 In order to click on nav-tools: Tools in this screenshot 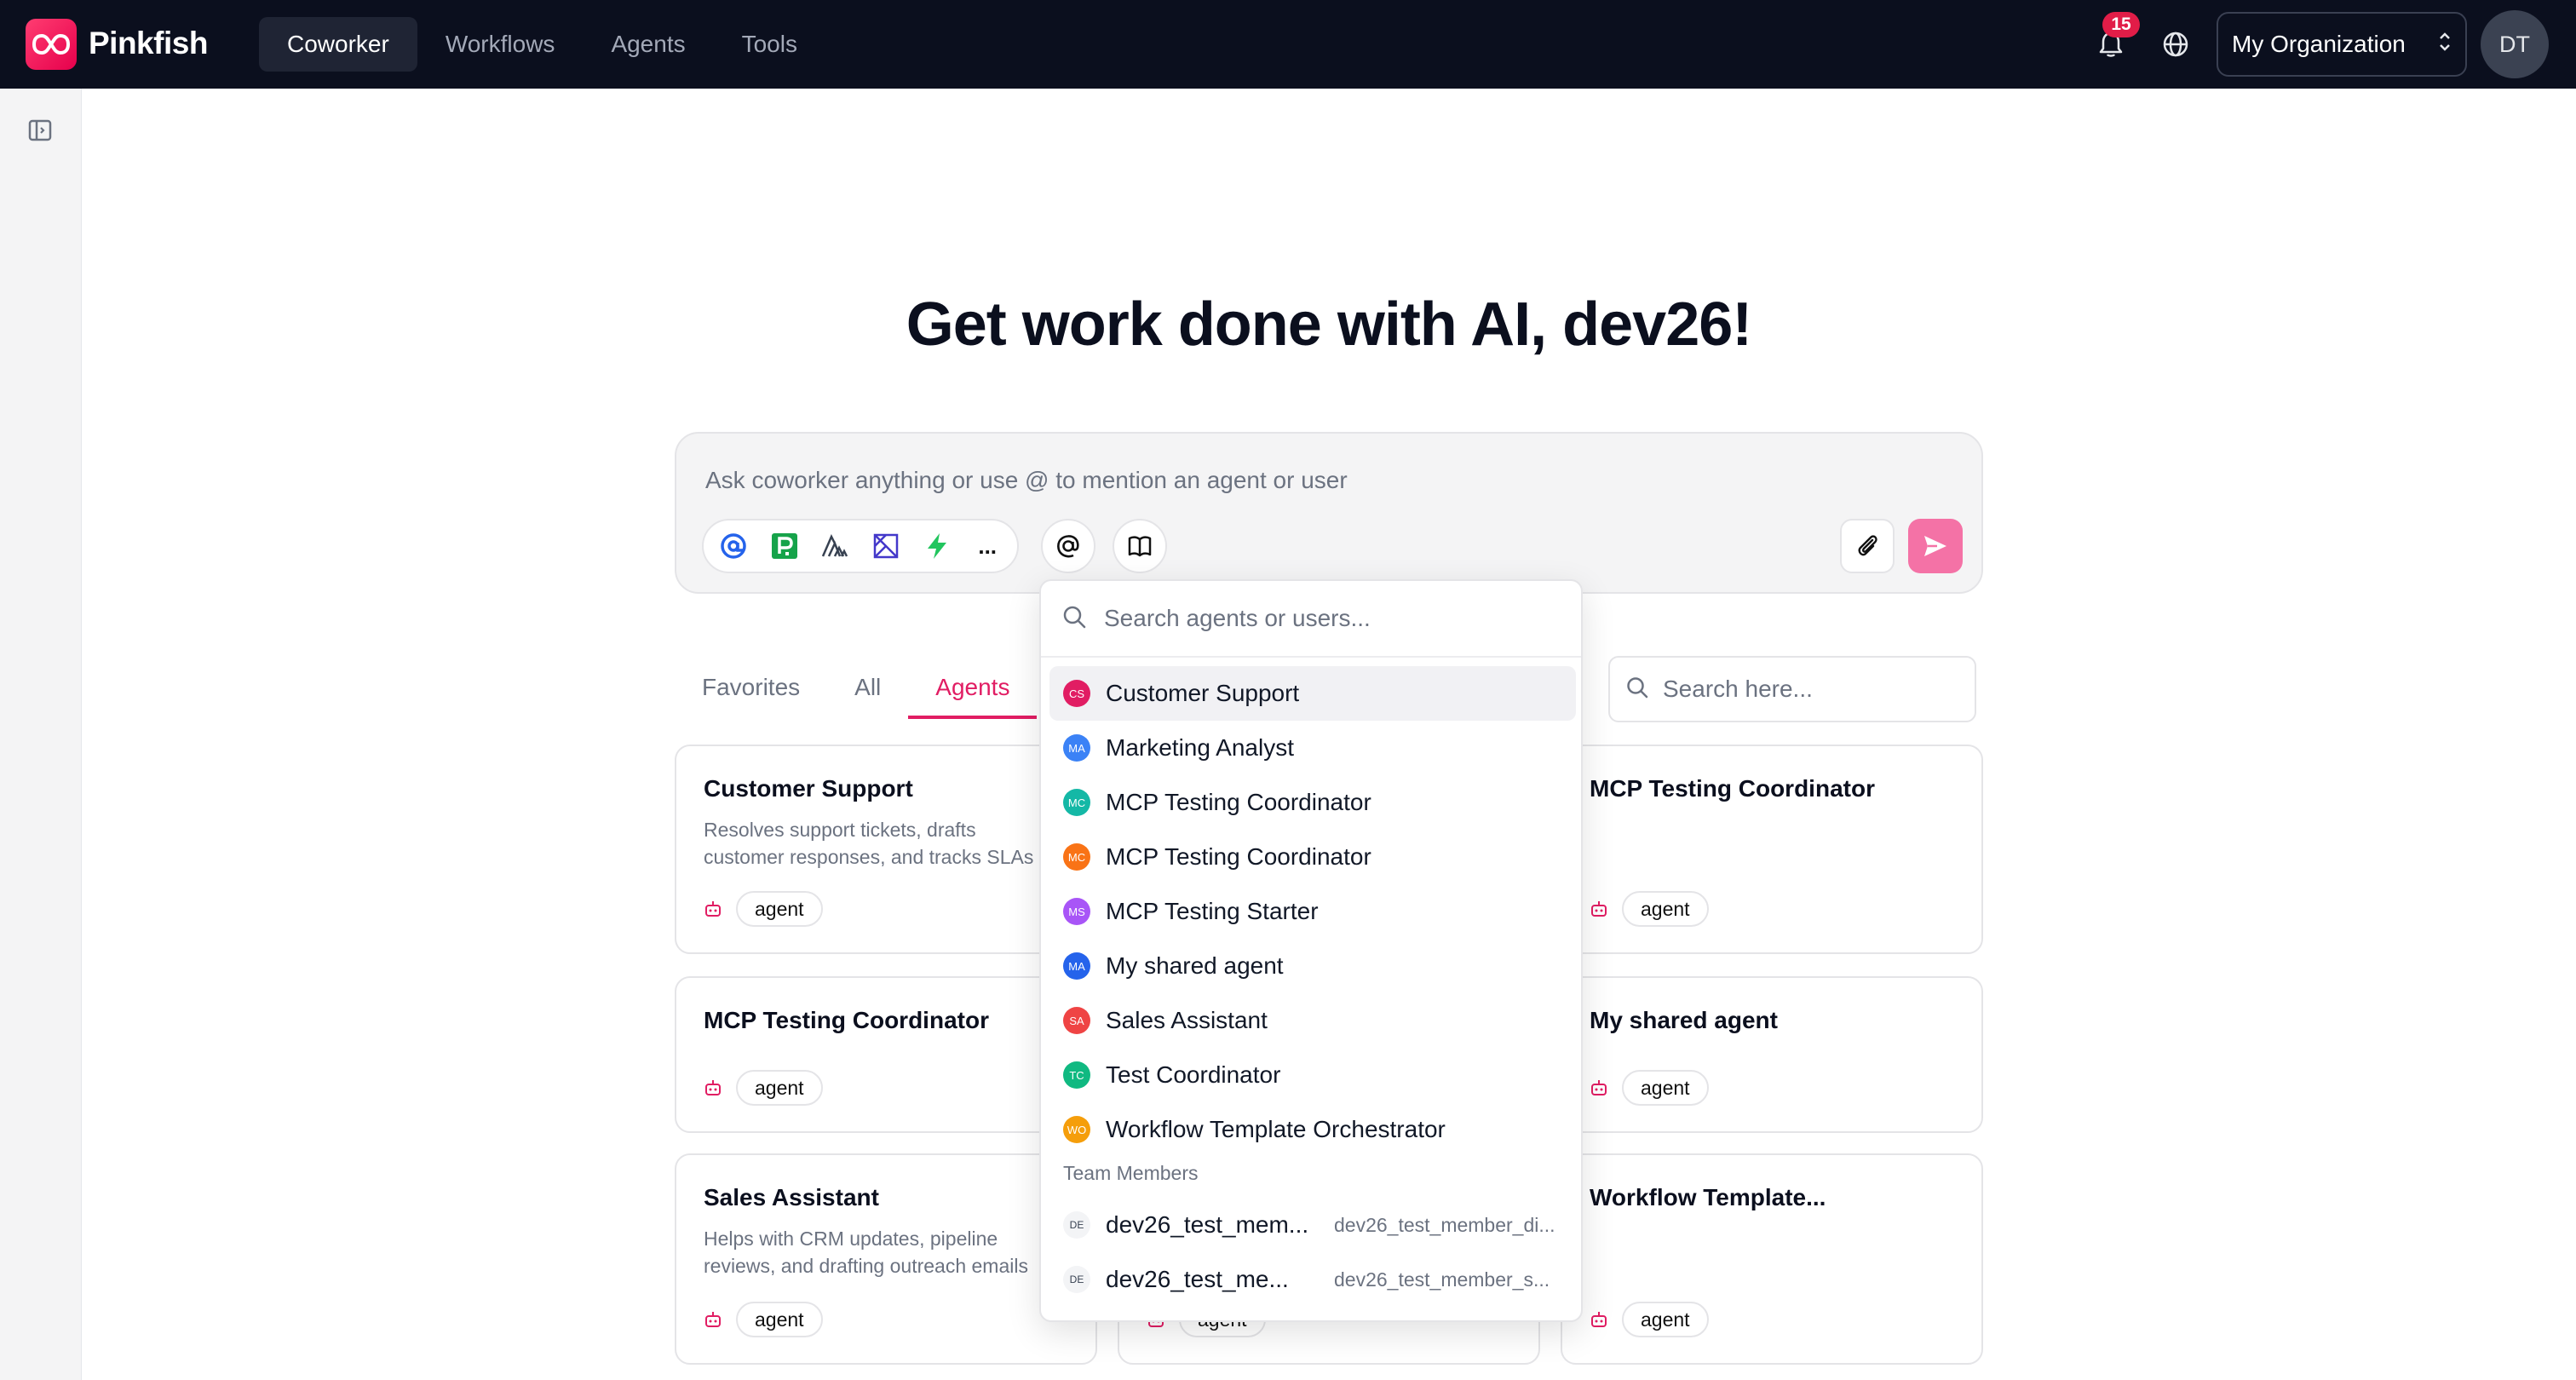, I will do `click(770, 45)`.